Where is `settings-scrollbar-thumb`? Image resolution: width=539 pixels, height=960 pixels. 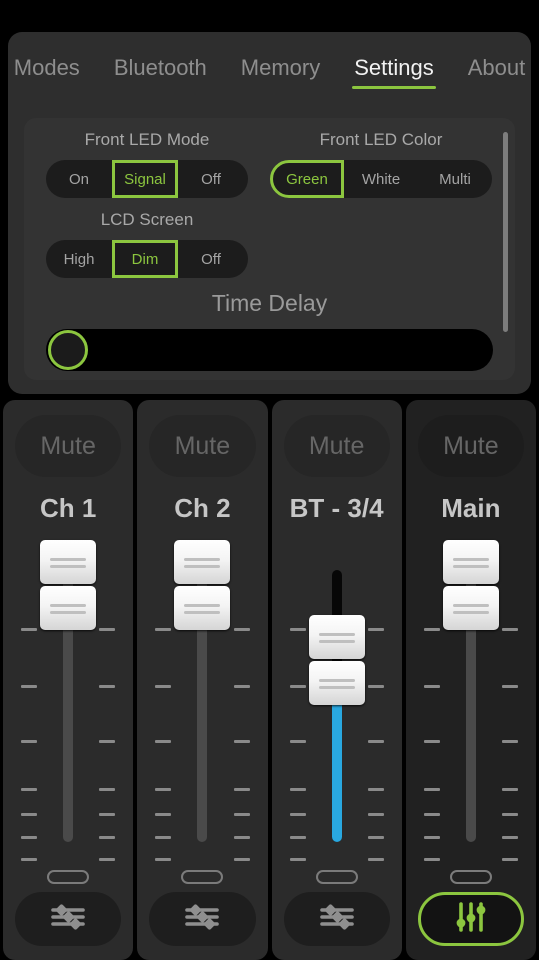 settings-scrollbar-thumb is located at coordinates (505, 232).